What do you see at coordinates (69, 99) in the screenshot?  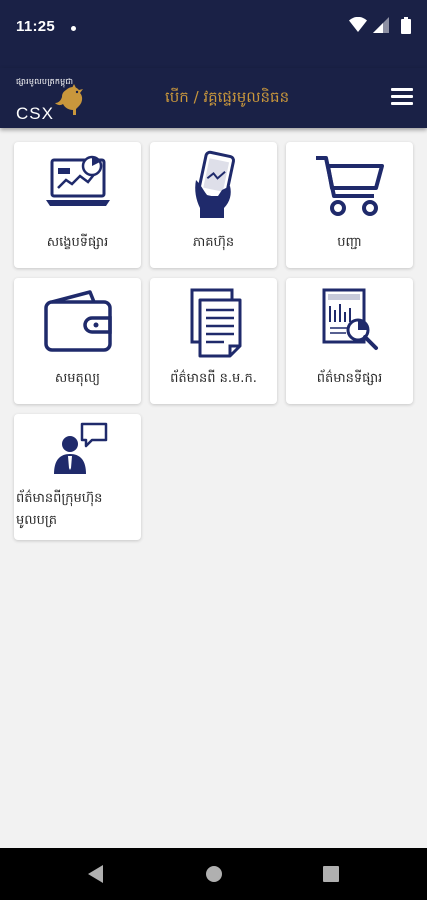 I see `rooster-logo-icon` at bounding box center [69, 99].